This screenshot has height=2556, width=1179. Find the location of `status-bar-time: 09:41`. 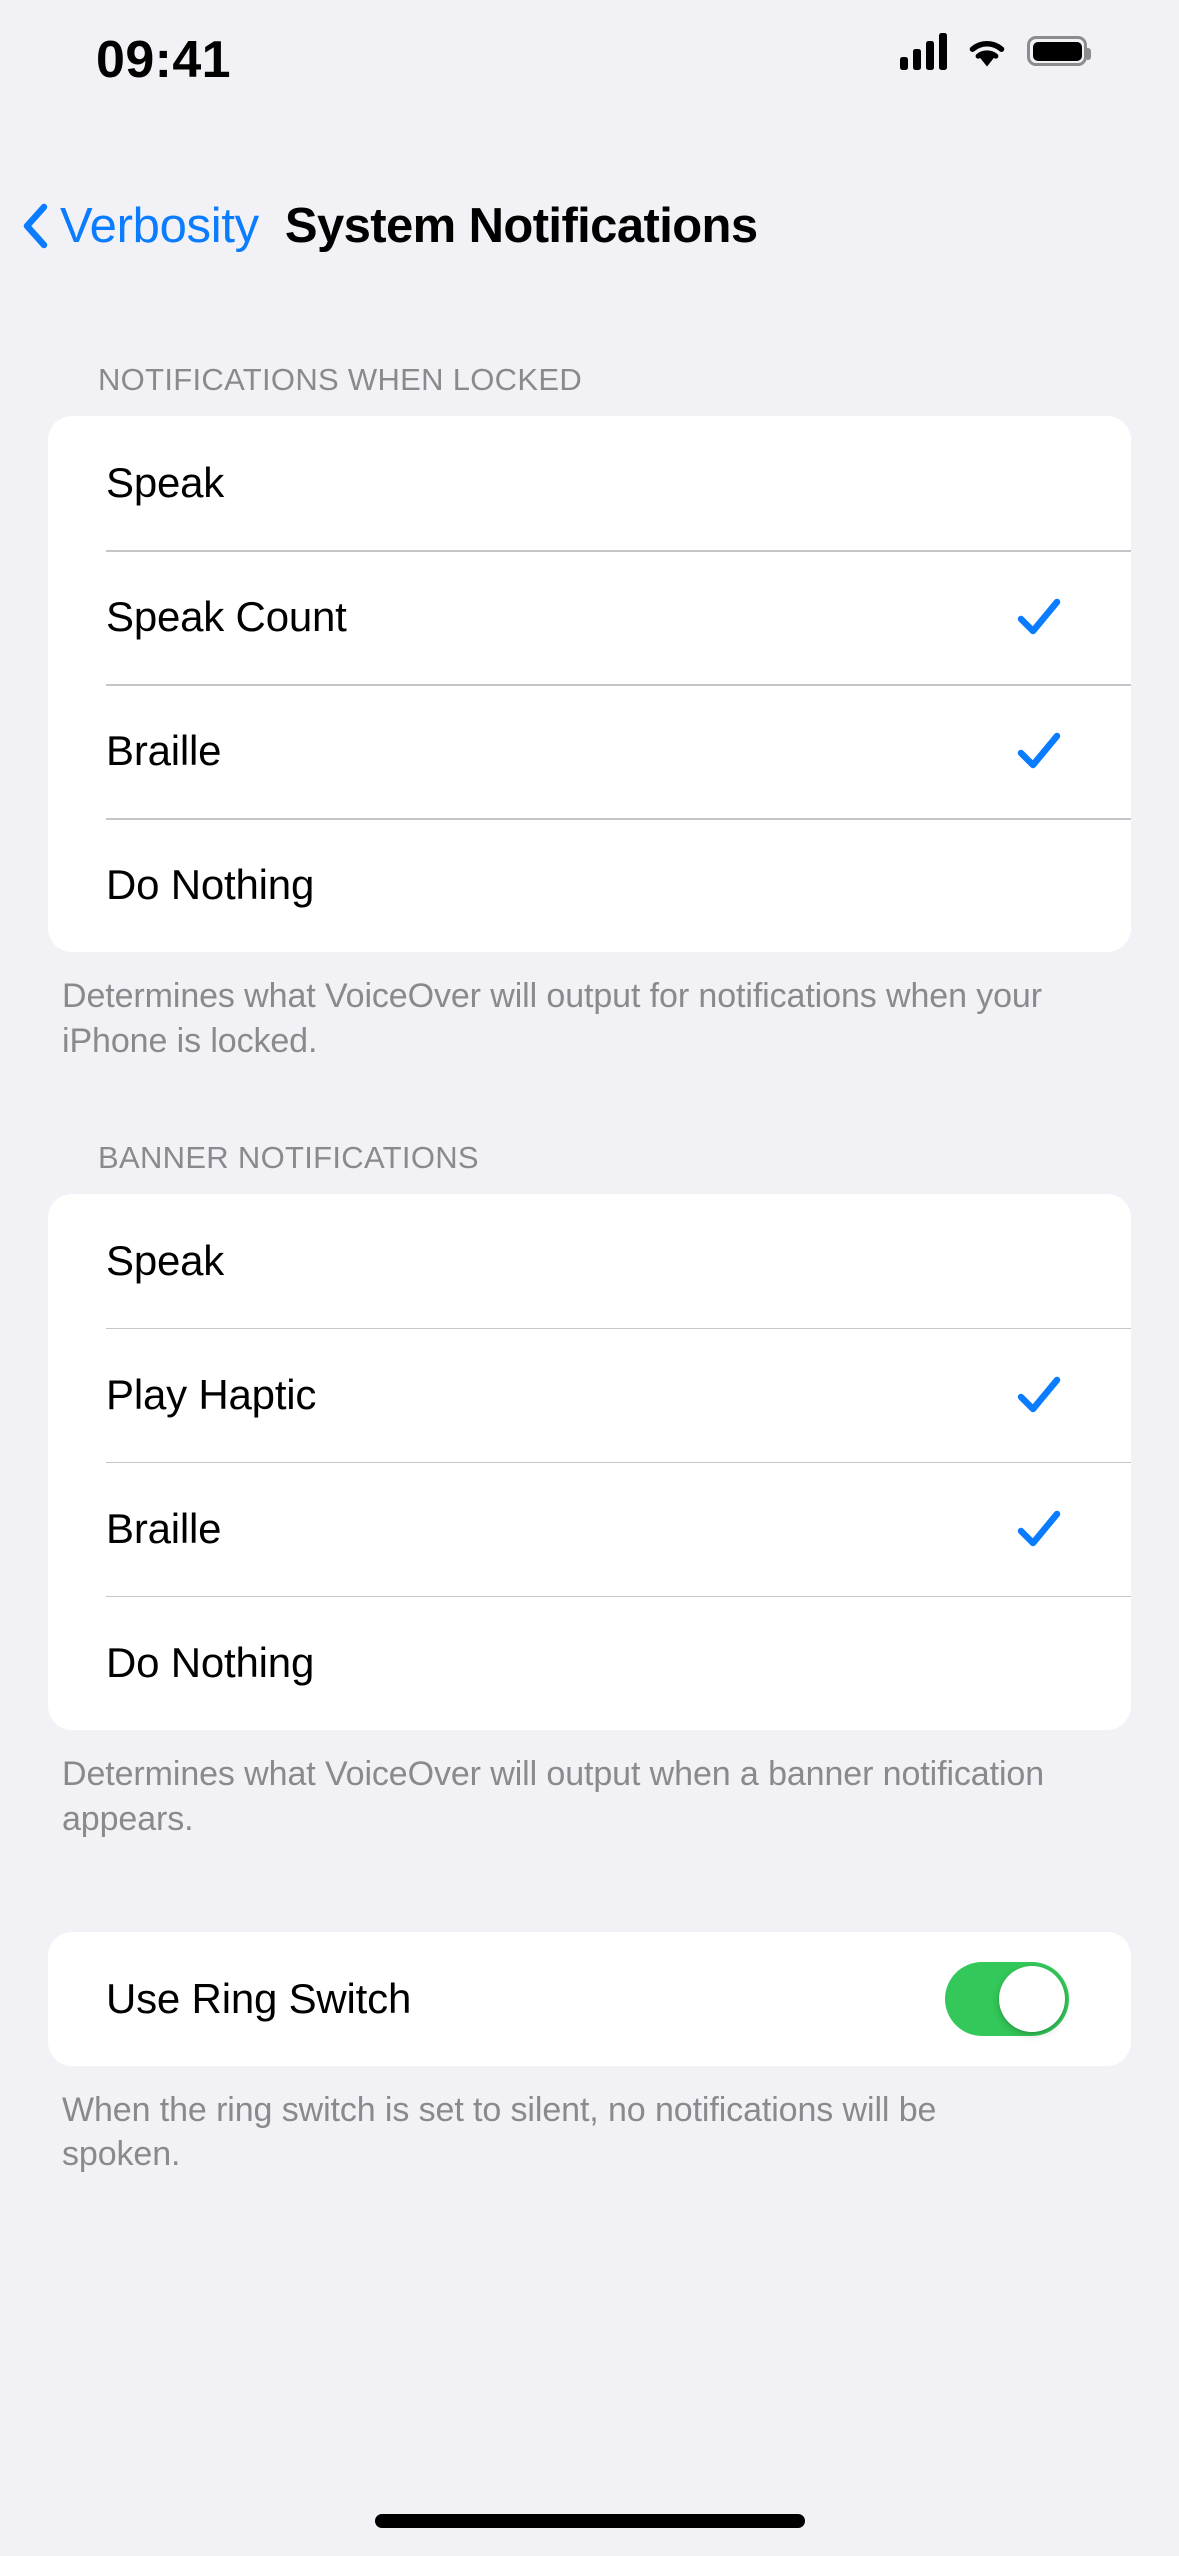

status-bar-time: 09:41 is located at coordinates (163, 60).